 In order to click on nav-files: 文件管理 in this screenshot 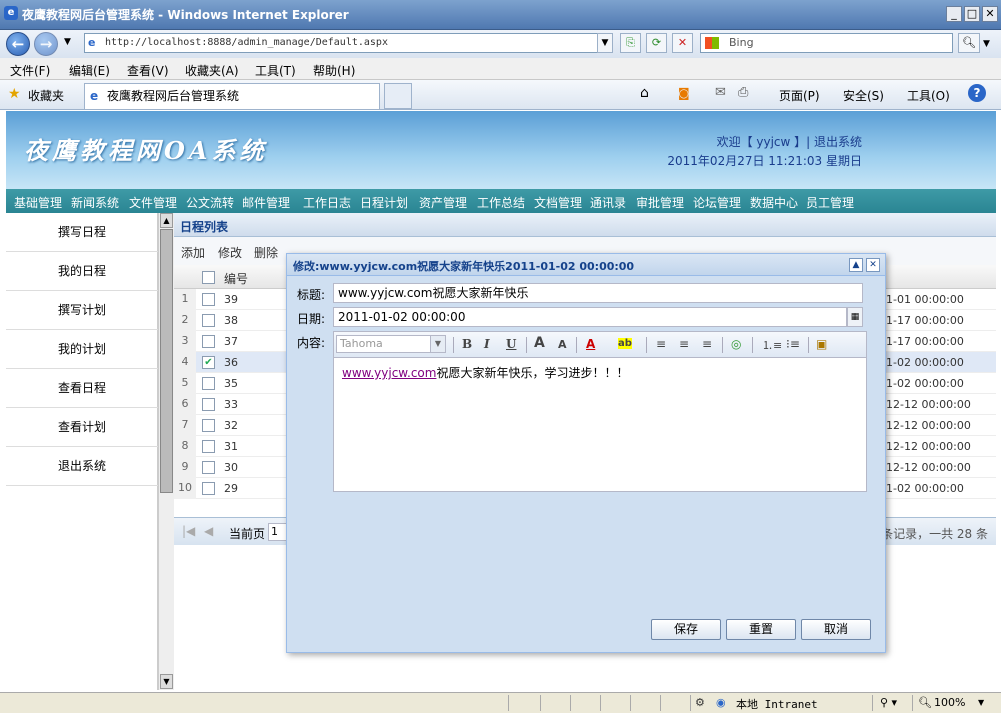, I will do `click(153, 202)`.